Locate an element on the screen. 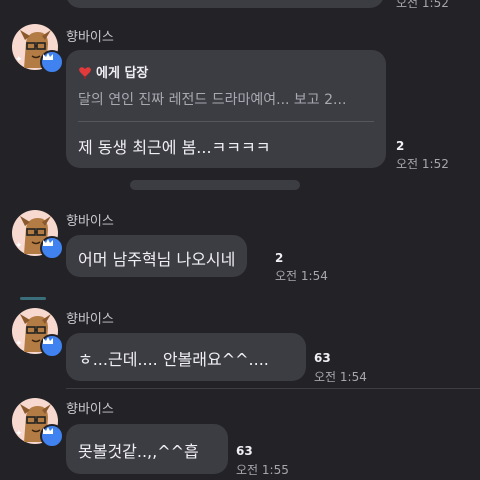 The image size is (480, 480). message-bubble: 못볼것같..,,^^흡 is located at coordinates (147, 449).